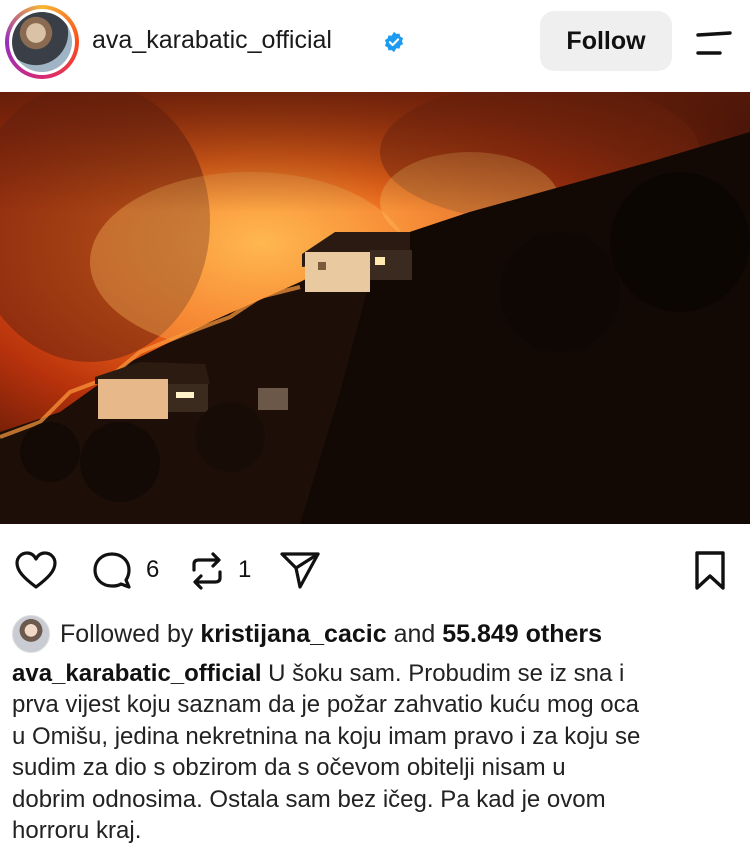  Describe the element at coordinates (300, 570) in the screenshot. I see `share-send-icon` at that location.